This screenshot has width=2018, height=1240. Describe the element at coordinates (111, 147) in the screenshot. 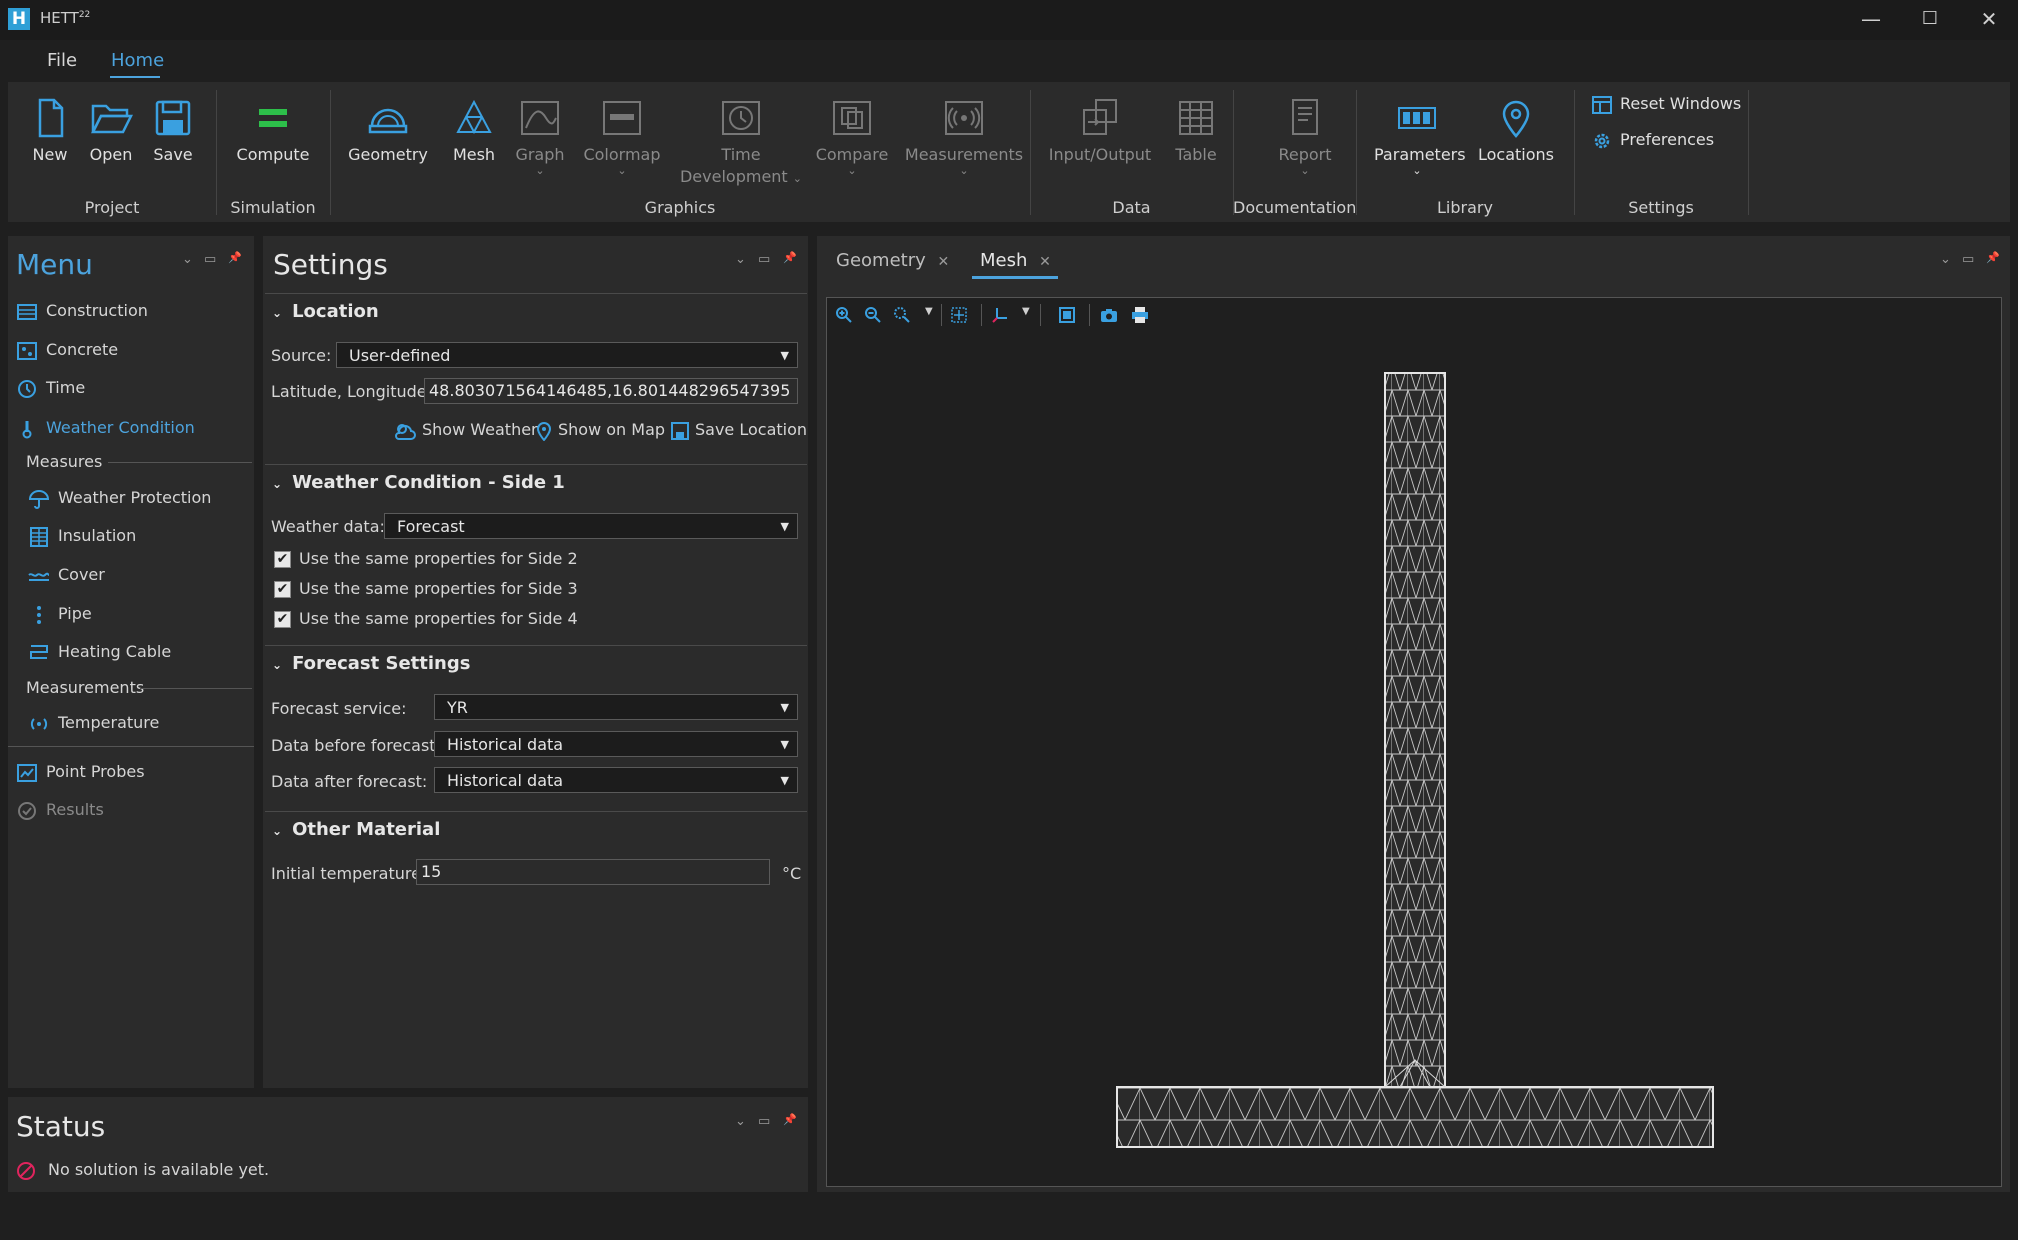

I see `open-button: Open` at that location.